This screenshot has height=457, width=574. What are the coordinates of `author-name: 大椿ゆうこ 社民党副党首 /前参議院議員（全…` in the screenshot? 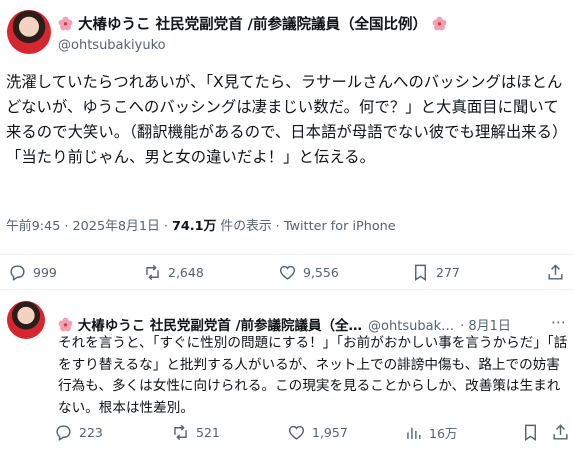 It's located at (210, 324).